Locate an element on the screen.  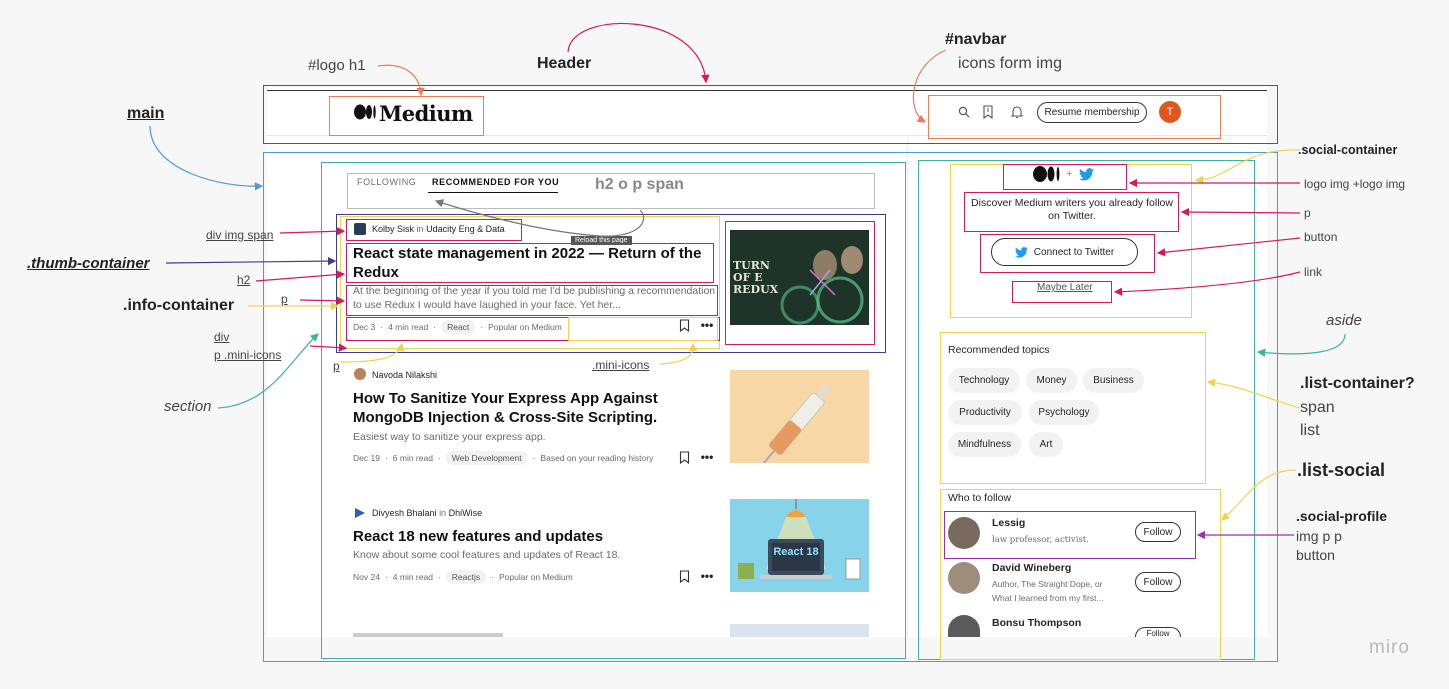
note-button2: button is located at coordinates (1315, 555).